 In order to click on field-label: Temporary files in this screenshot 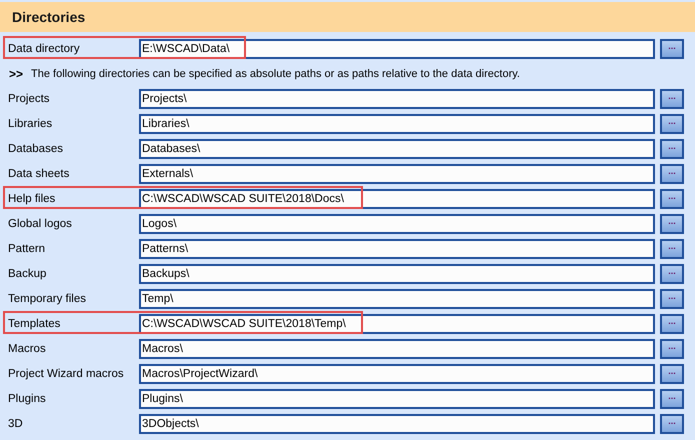, I will do `click(47, 298)`.